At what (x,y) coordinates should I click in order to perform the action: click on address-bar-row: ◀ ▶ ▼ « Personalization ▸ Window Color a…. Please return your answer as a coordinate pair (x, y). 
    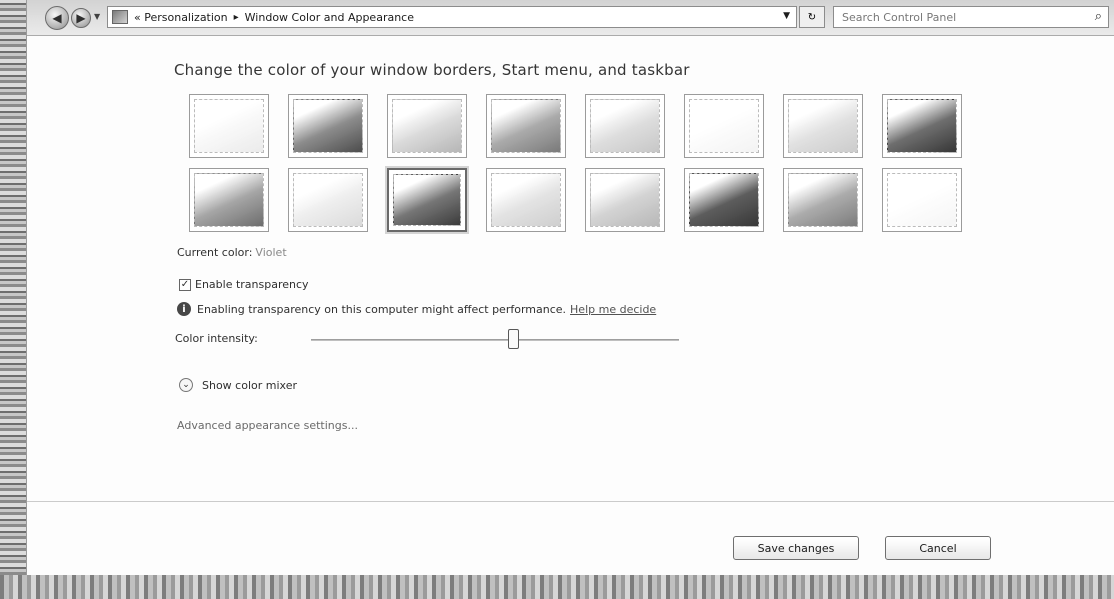
    Looking at the image, I should click on (570, 18).